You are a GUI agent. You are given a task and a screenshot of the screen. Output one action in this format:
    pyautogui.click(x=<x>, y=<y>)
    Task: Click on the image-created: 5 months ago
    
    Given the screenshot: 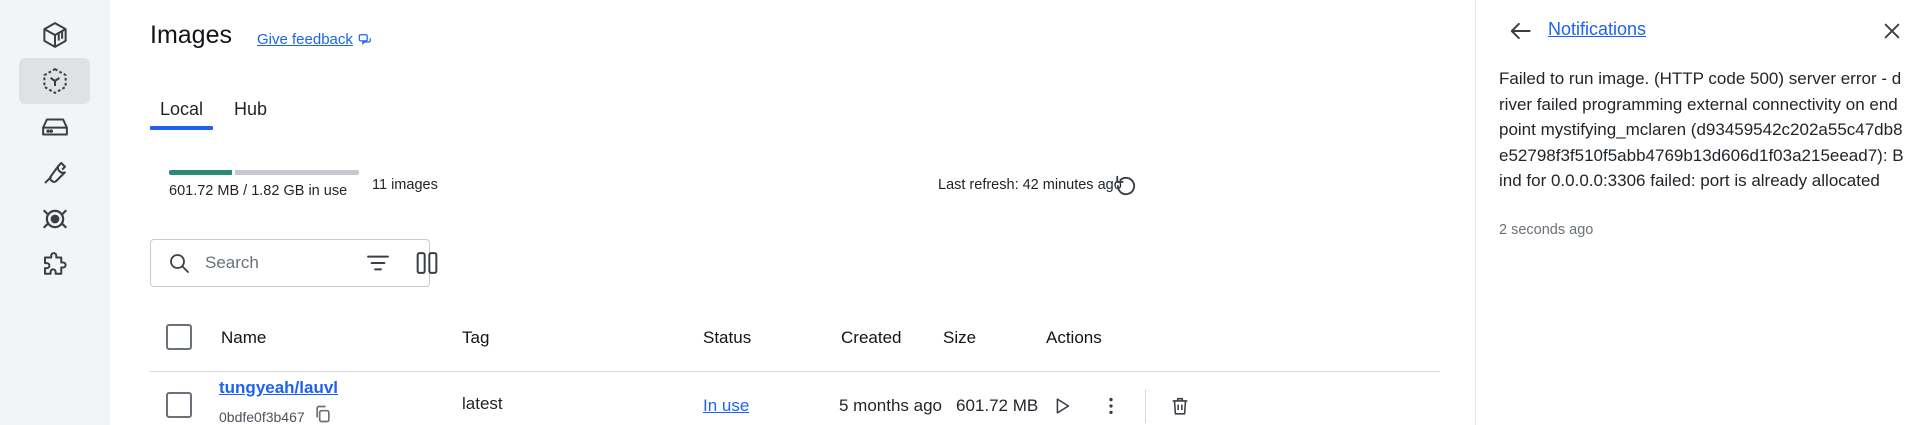 What is the action you would take?
    pyautogui.click(x=891, y=405)
    